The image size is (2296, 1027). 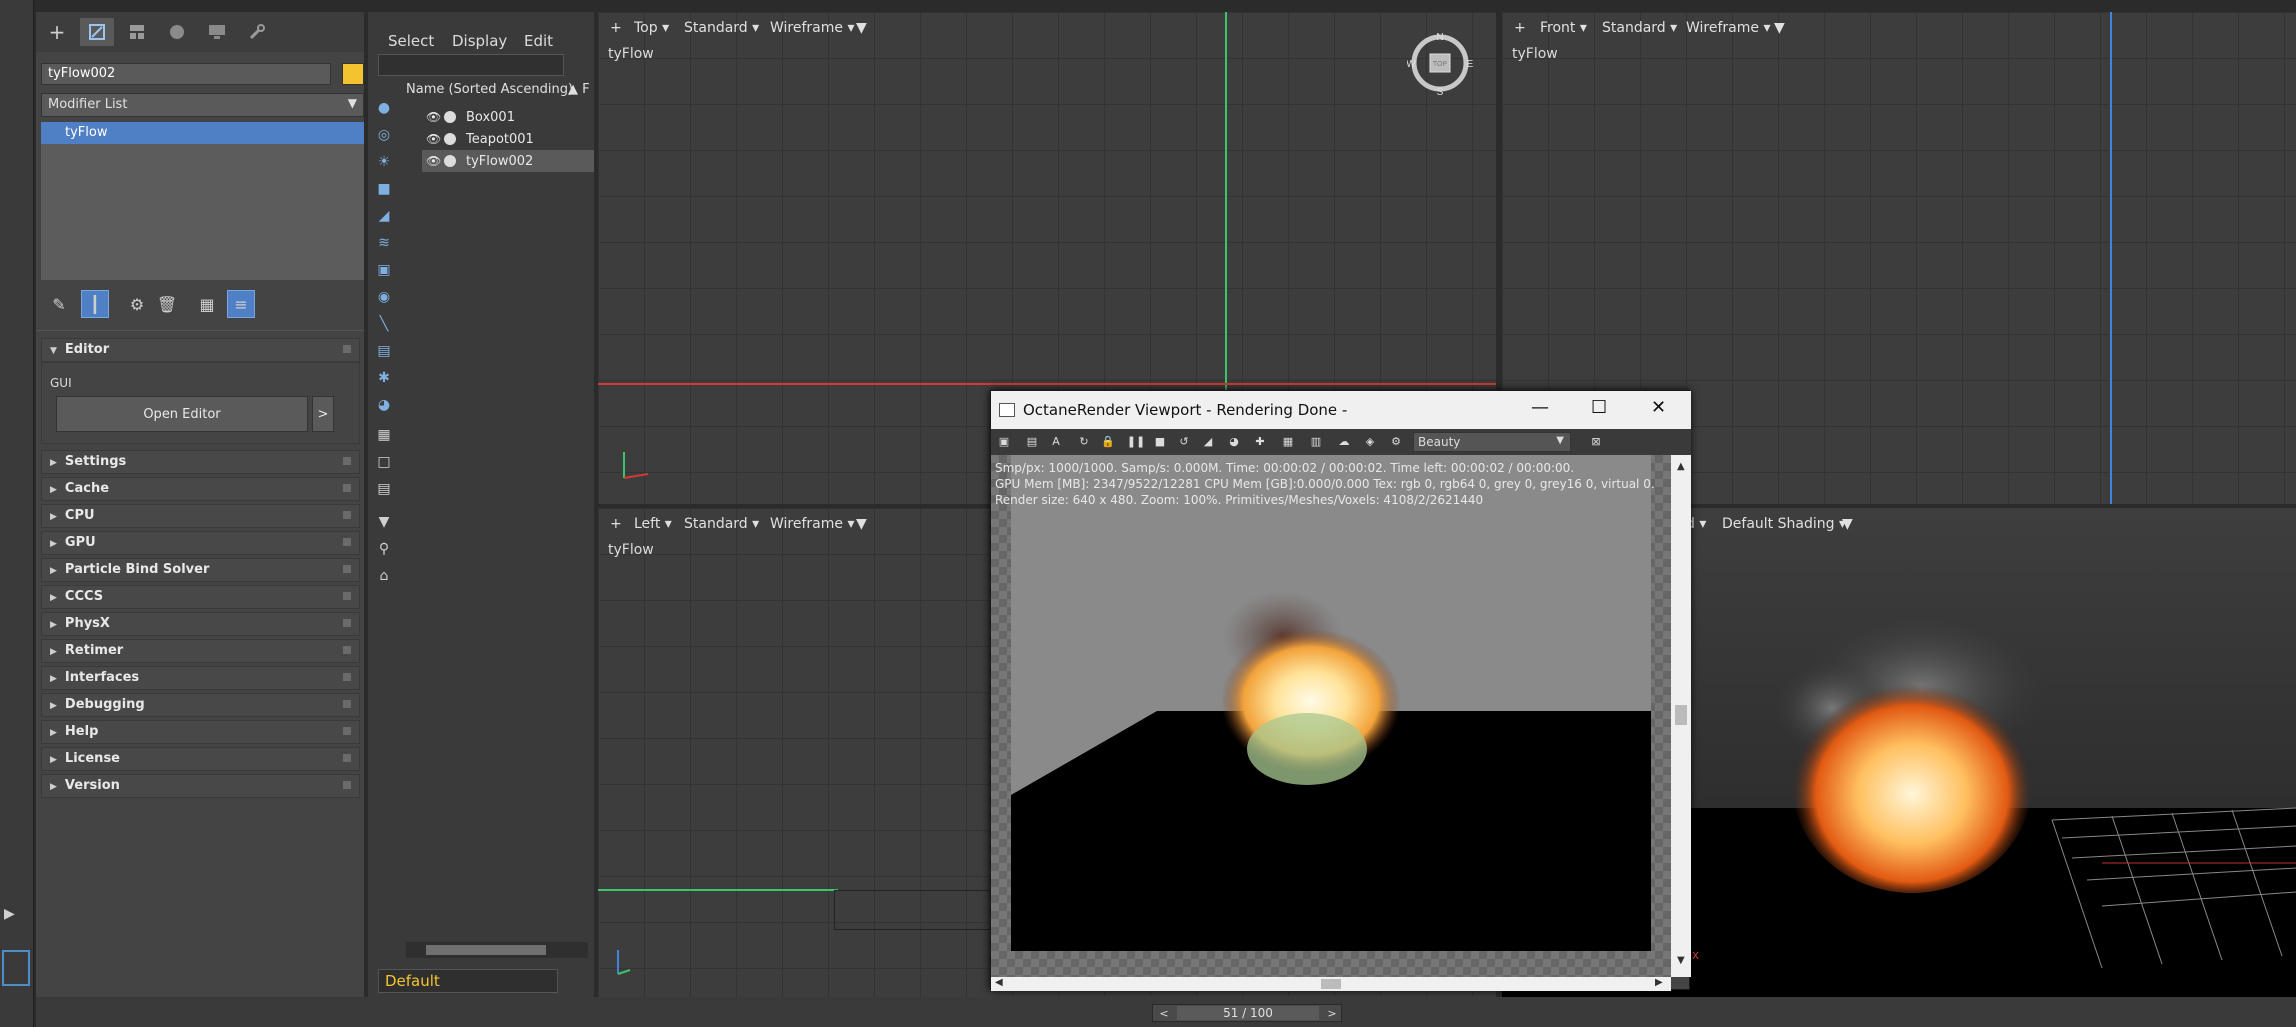 I want to click on scene-search-input, so click(x=471, y=65).